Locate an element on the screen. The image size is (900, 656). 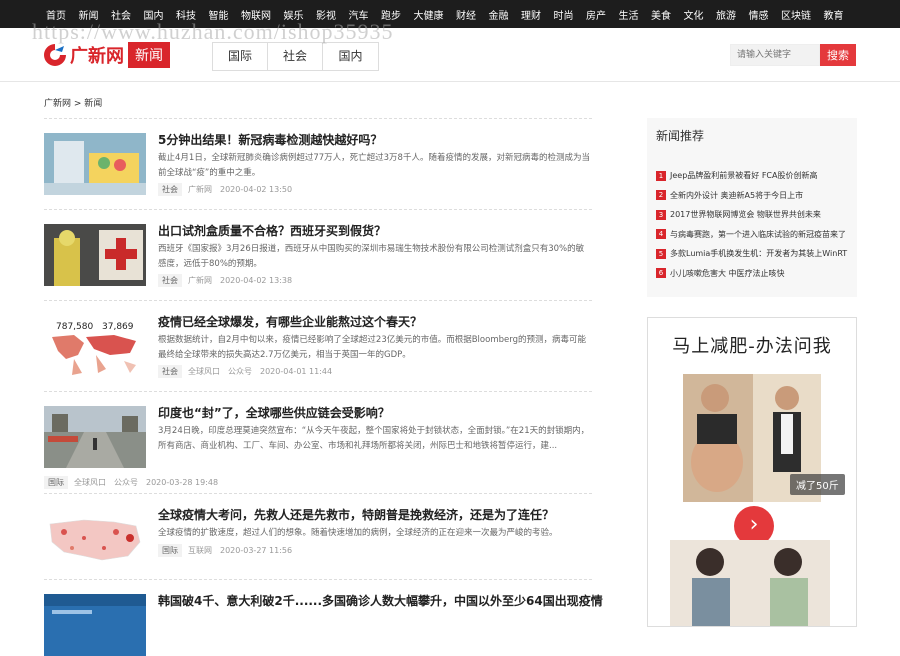
news-meta: 国际 互联网 2020-03-27 11:56 is located at coordinates (229, 550).